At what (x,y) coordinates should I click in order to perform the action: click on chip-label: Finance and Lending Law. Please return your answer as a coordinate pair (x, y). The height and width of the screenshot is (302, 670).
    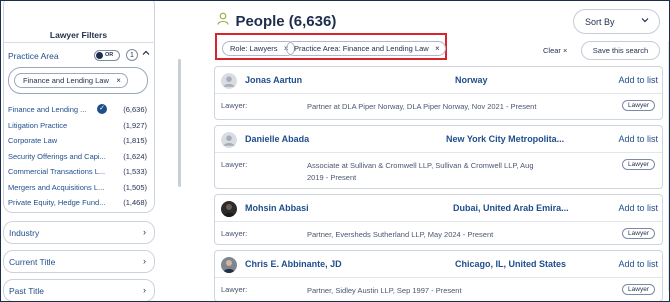
    Looking at the image, I should click on (66, 80).